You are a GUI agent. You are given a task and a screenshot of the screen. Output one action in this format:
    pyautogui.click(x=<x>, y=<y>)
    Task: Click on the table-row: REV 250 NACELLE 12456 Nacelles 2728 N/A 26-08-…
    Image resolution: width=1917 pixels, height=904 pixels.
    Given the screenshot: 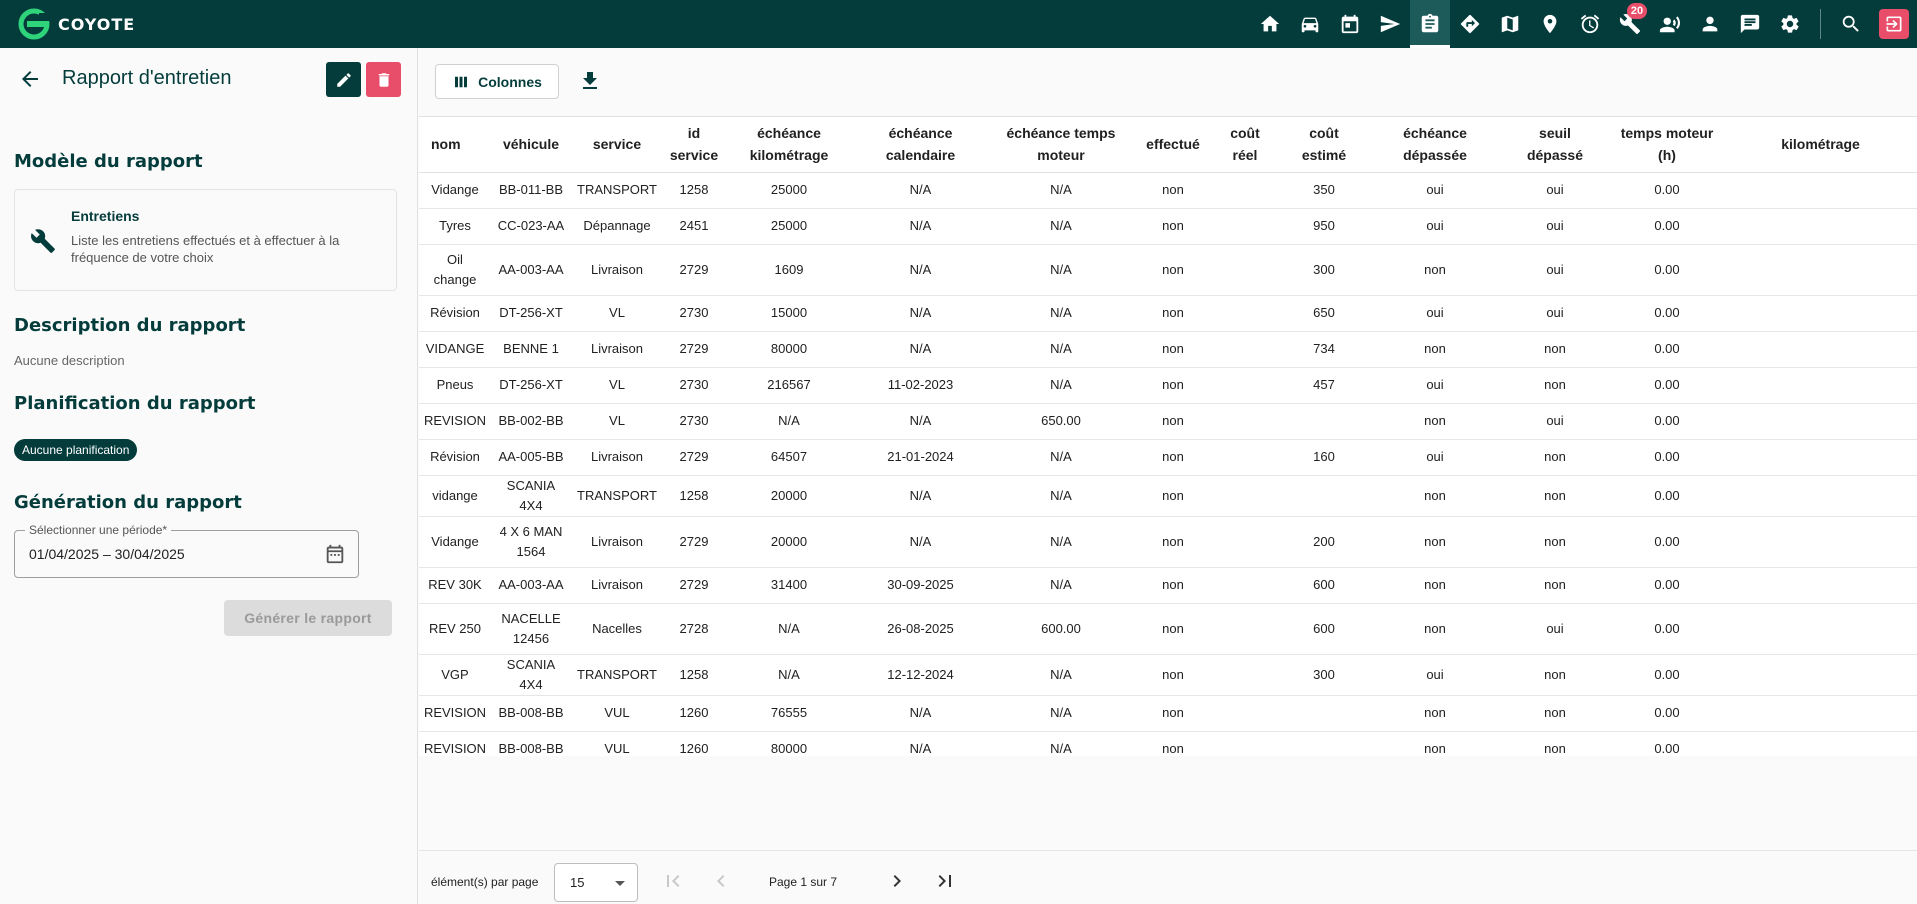 What is the action you would take?
    pyautogui.click(x=1168, y=629)
    